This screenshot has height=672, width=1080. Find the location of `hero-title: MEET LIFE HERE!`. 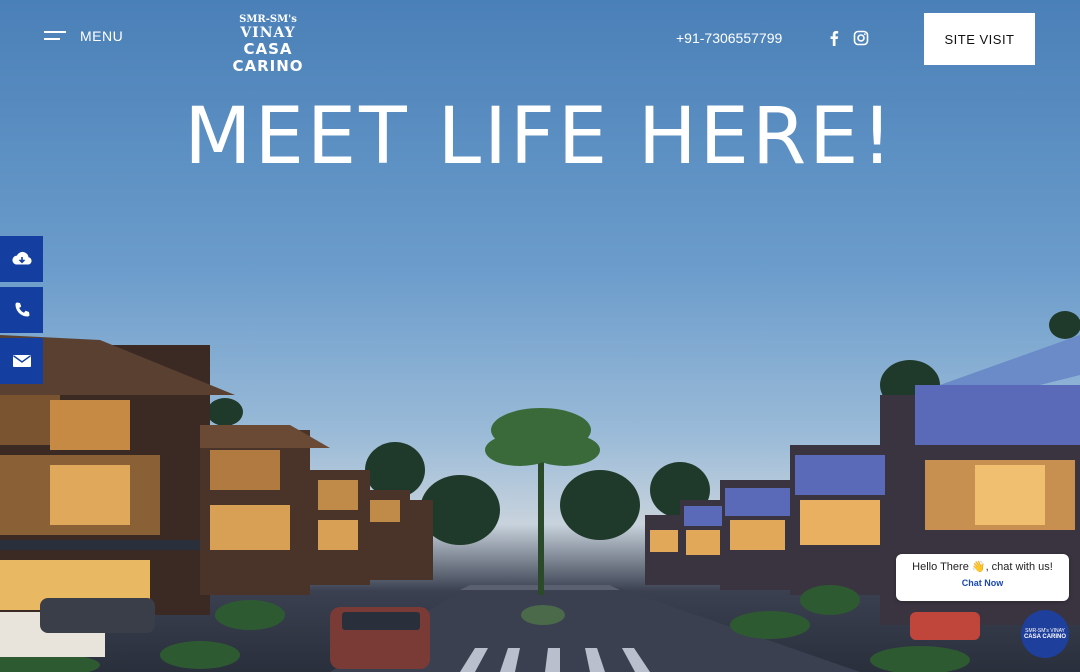

hero-title: MEET LIFE HERE! is located at coordinates (540, 137).